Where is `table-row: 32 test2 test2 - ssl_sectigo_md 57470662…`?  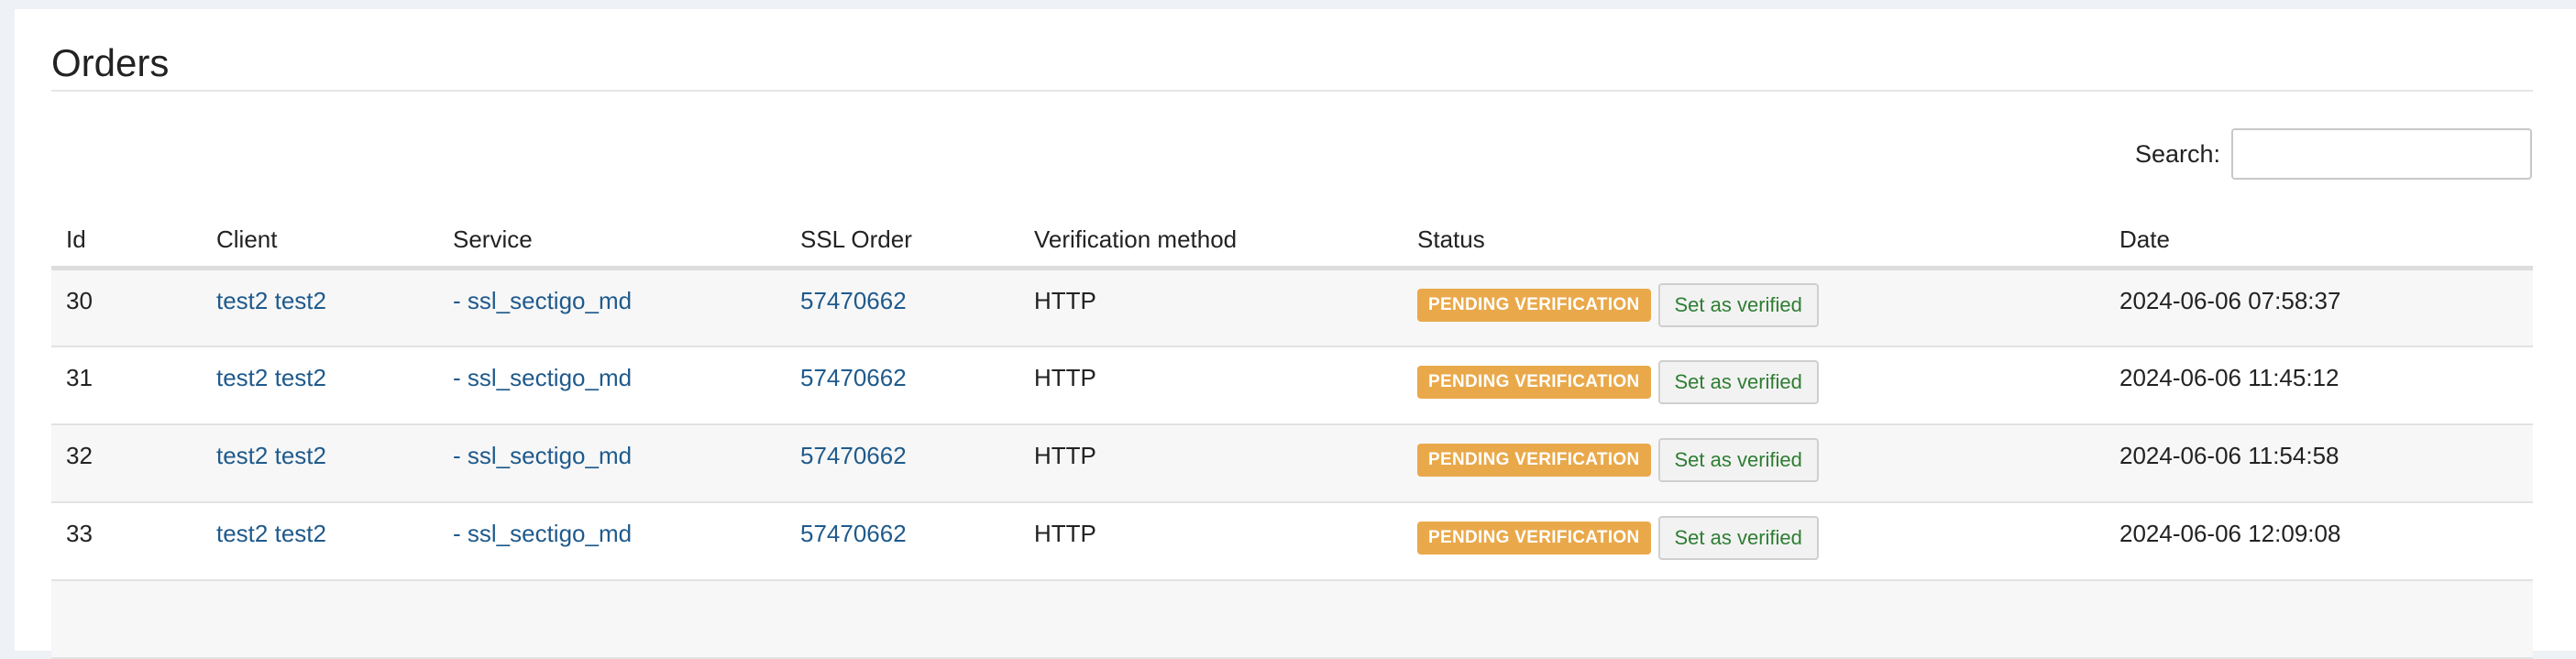 table-row: 32 test2 test2 - ssl_sectigo_md 57470662… is located at coordinates (1292, 463).